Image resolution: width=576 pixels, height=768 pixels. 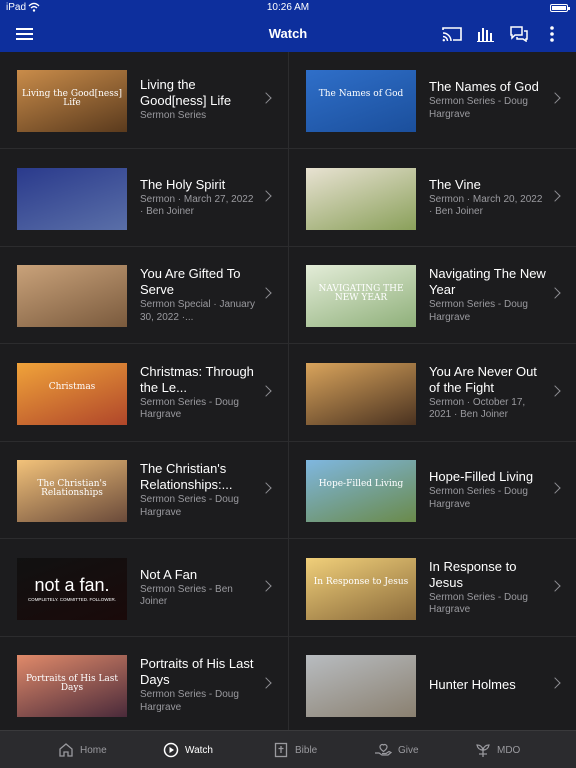 I want to click on thumbnail-title: The Christian's Relationships, so click(x=72, y=489).